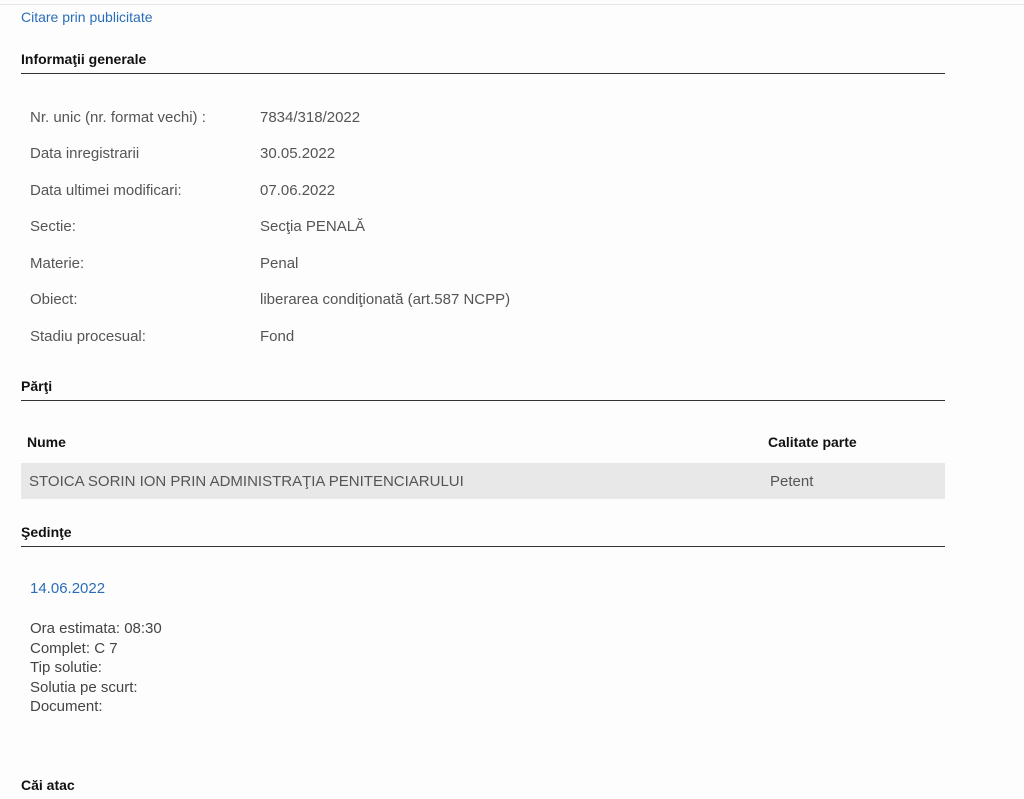 The image size is (1024, 799). I want to click on info-value: 7834/318/2022, so click(310, 117).